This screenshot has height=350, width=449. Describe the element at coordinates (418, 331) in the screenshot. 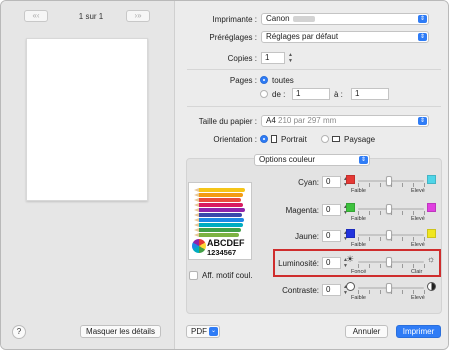

I see `print-button: Imprimer` at that location.